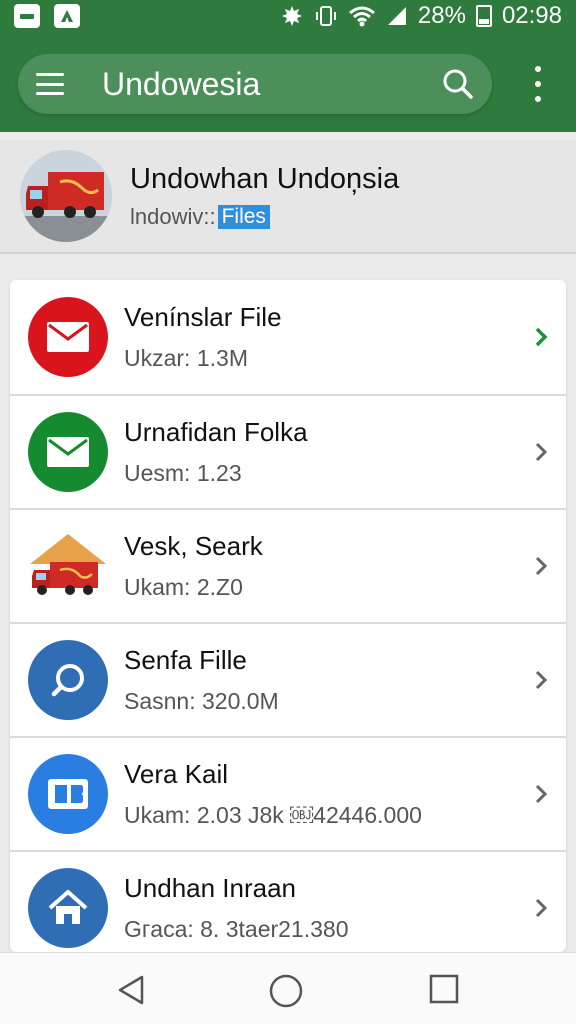 The image size is (576, 1024). I want to click on item-subtitle: Ukam: 2.03 Ј8k ￼42446.000, so click(273, 815).